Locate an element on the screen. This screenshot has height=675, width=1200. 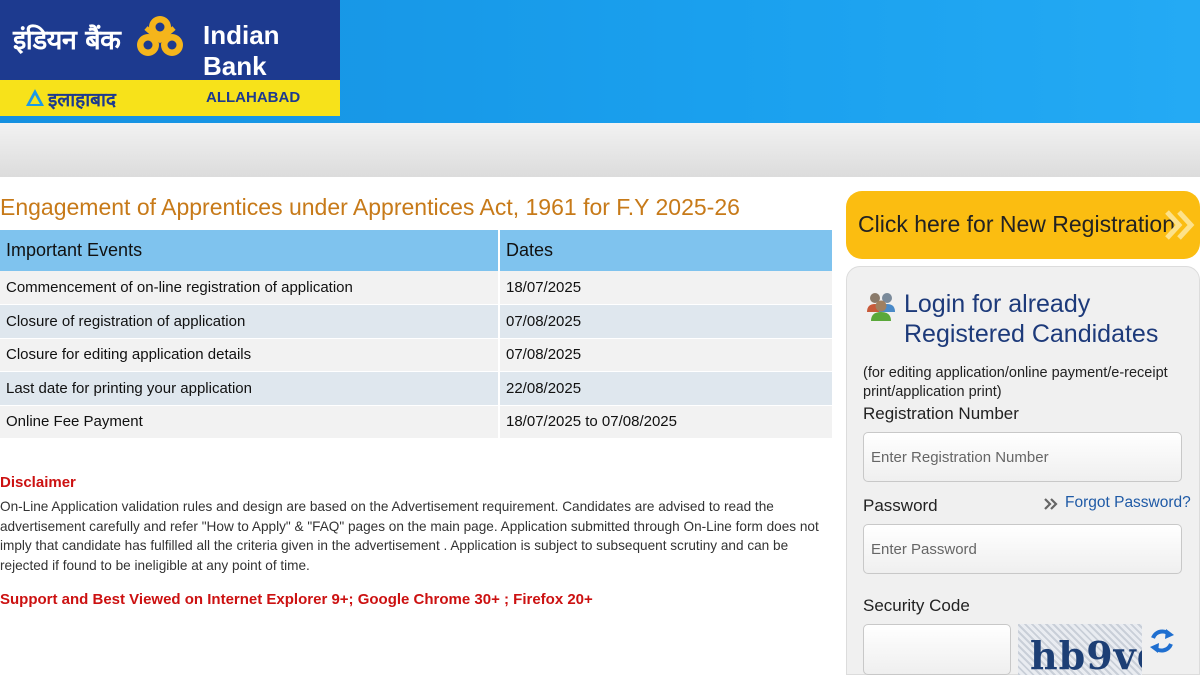
refresh-captcha-icon is located at coordinates (1162, 641).